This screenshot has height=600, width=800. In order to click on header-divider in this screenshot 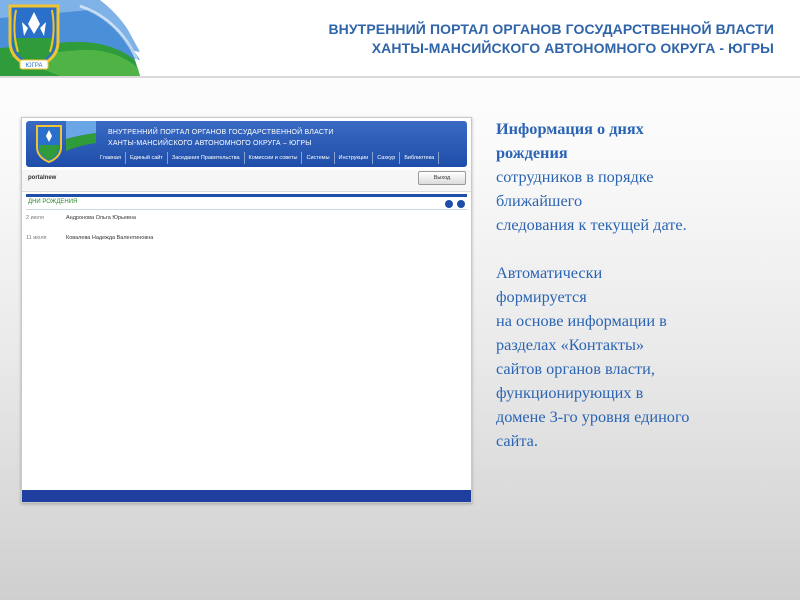, I will do `click(400, 77)`.